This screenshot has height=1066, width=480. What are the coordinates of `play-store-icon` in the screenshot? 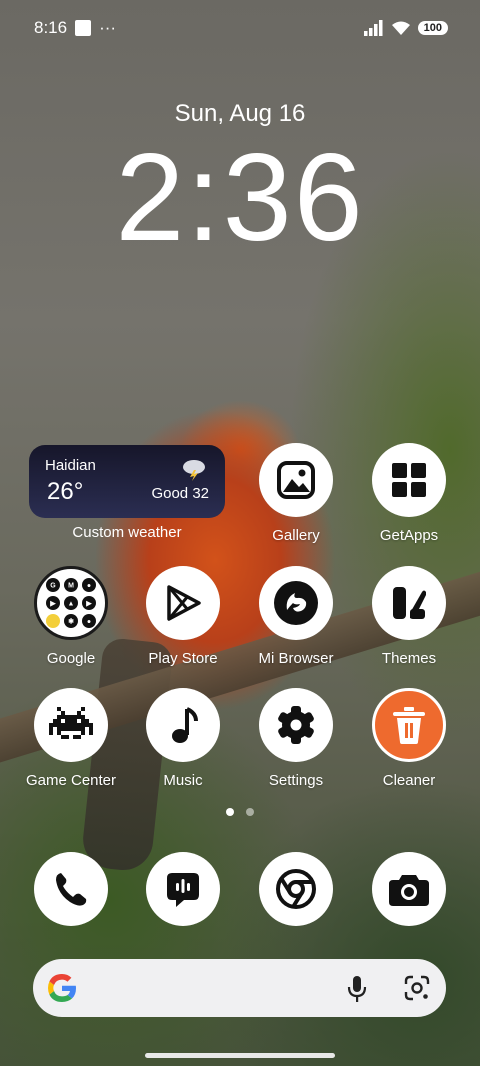 It's located at (183, 603).